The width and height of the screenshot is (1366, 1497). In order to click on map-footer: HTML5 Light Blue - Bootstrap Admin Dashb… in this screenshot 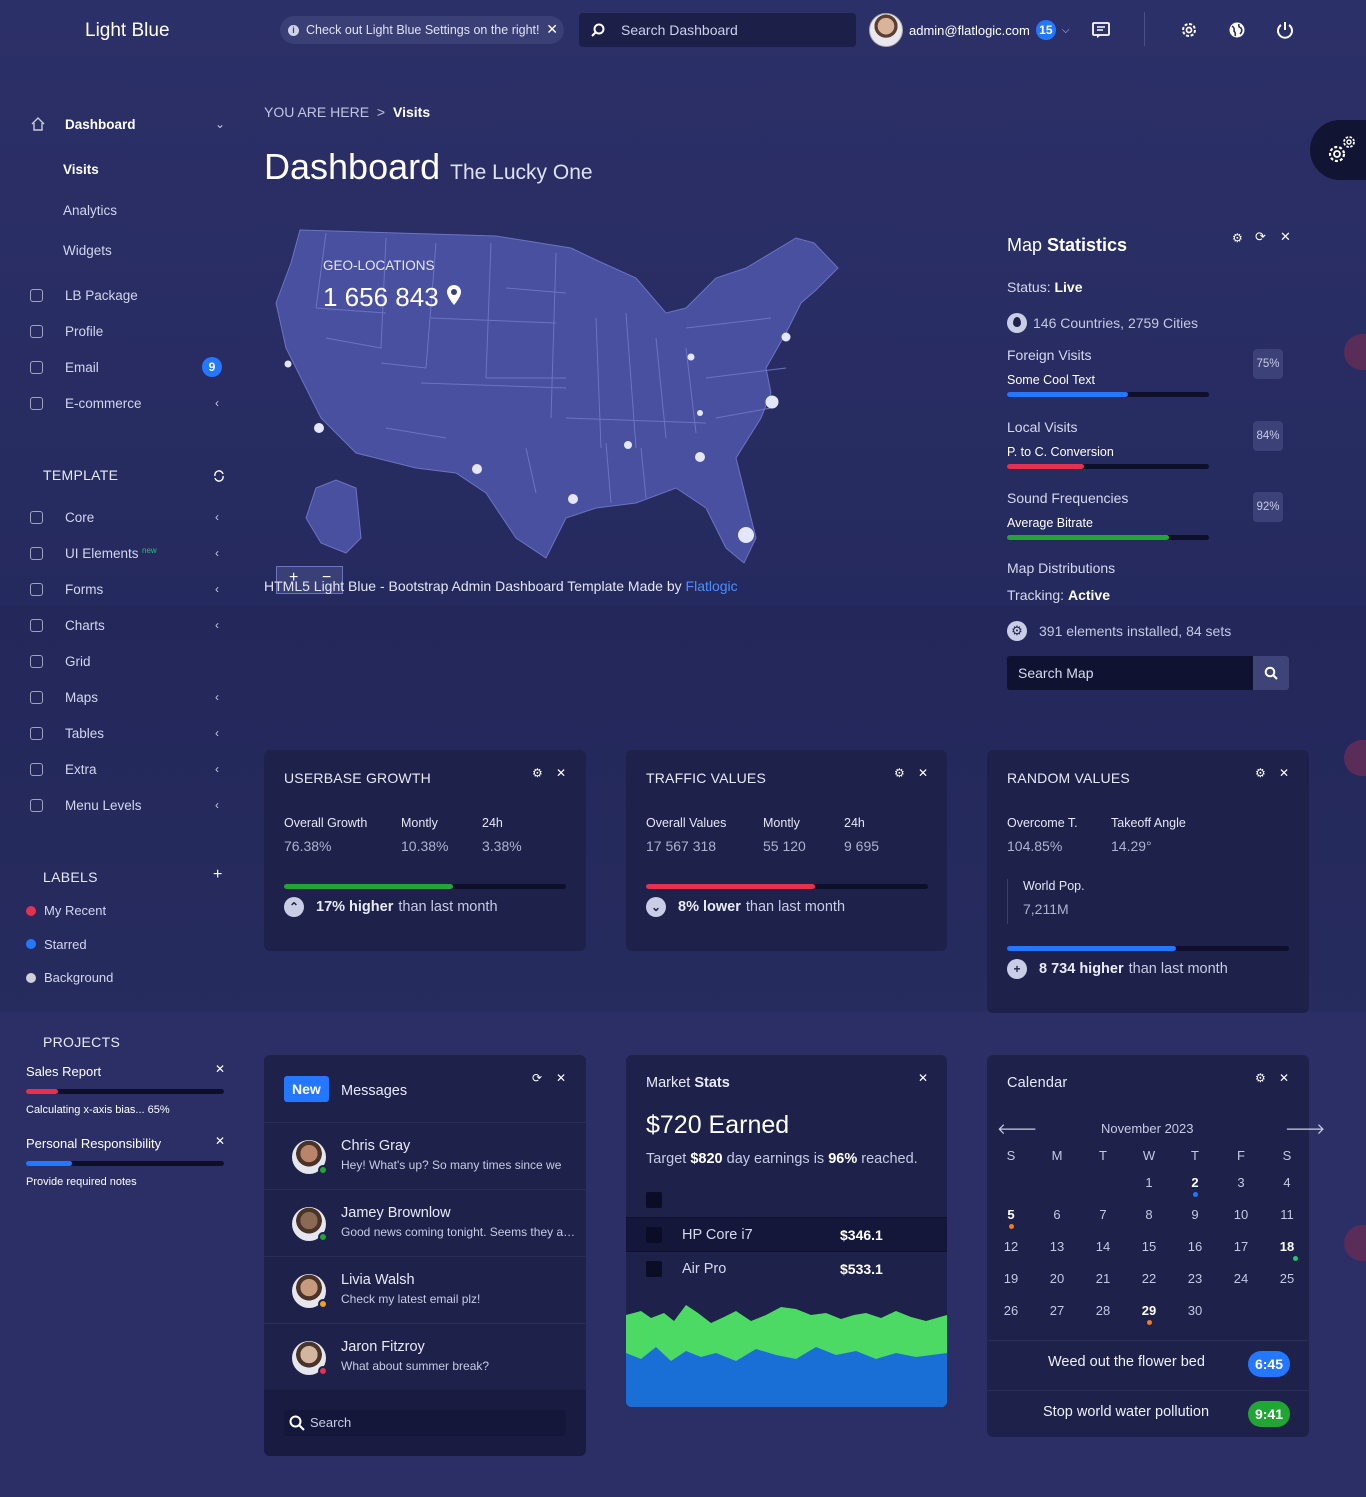, I will do `click(501, 586)`.